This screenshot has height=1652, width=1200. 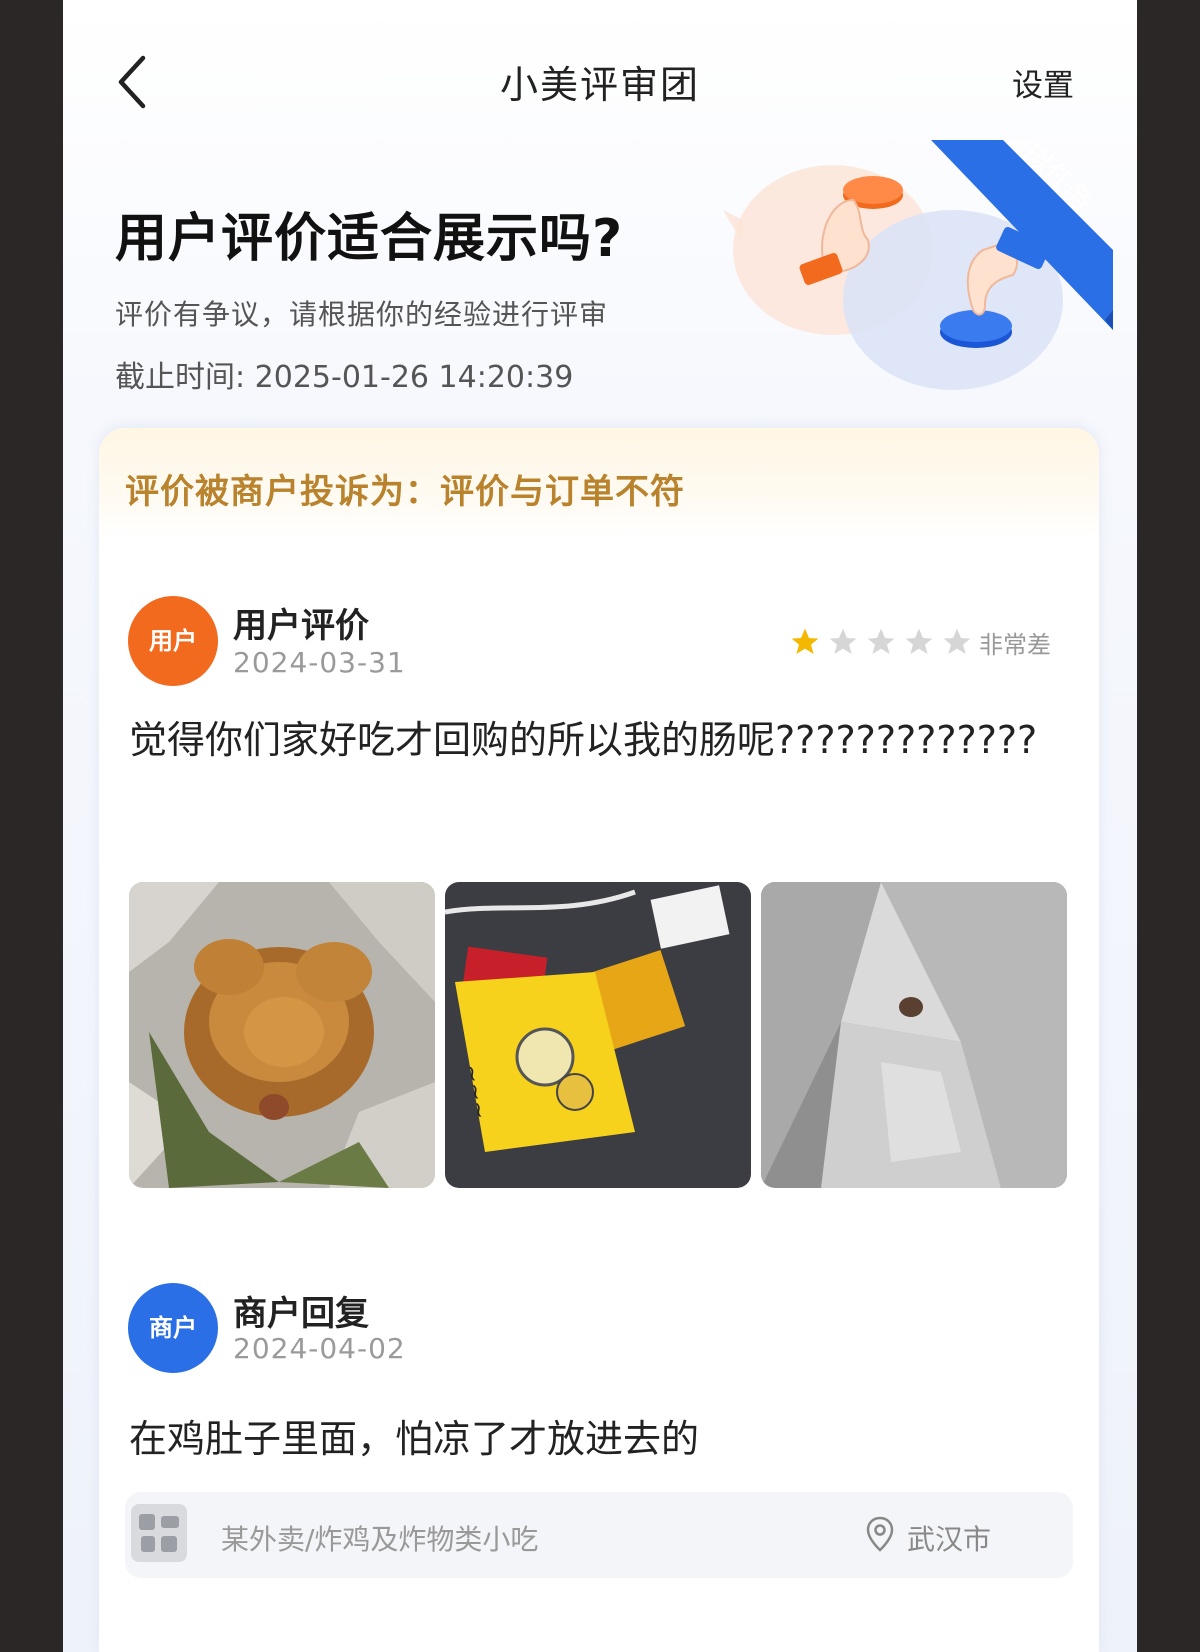 What do you see at coordinates (173, 1328) in the screenshot?
I see `merchant-avatar: 商户` at bounding box center [173, 1328].